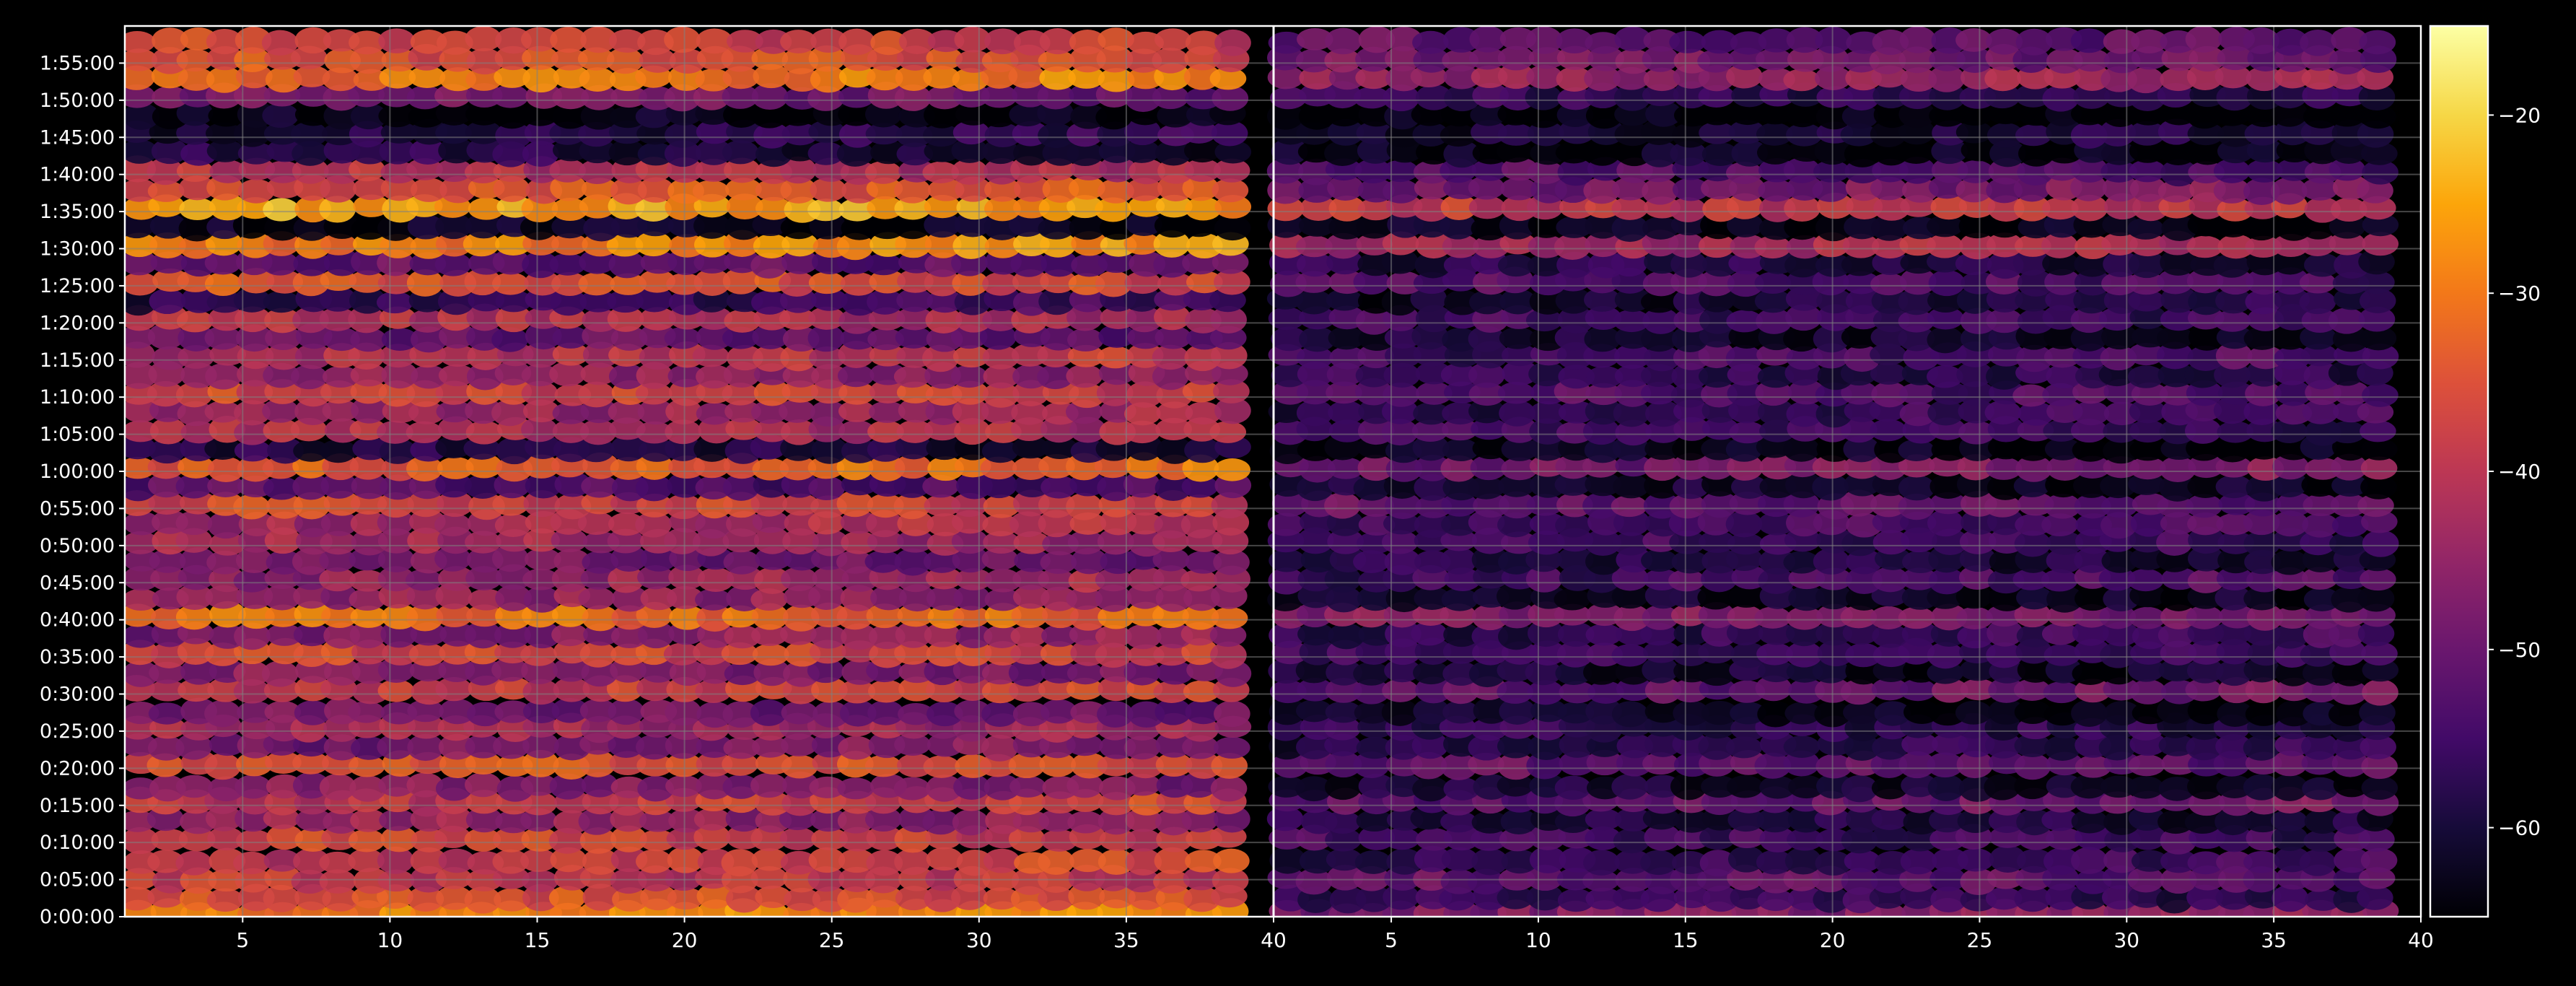  Describe the element at coordinates (390, 940) in the screenshot. I see `x-tick-label: 10` at that location.